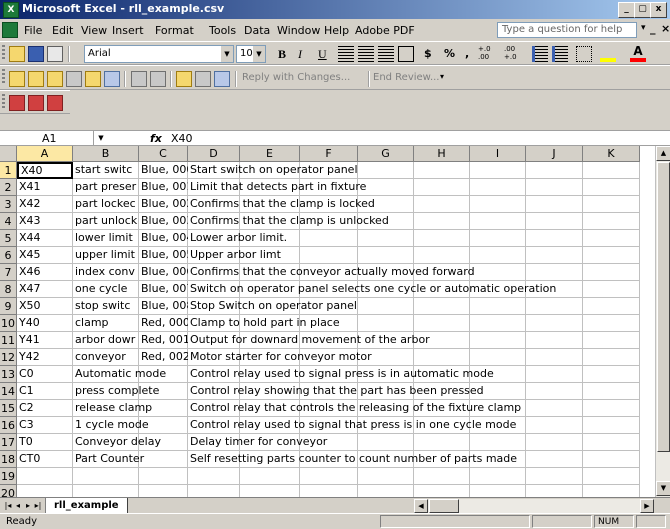 Image resolution: width=670 pixels, height=529 pixels. Describe the element at coordinates (282, 54) in the screenshot. I see `bold-button: B` at that location.